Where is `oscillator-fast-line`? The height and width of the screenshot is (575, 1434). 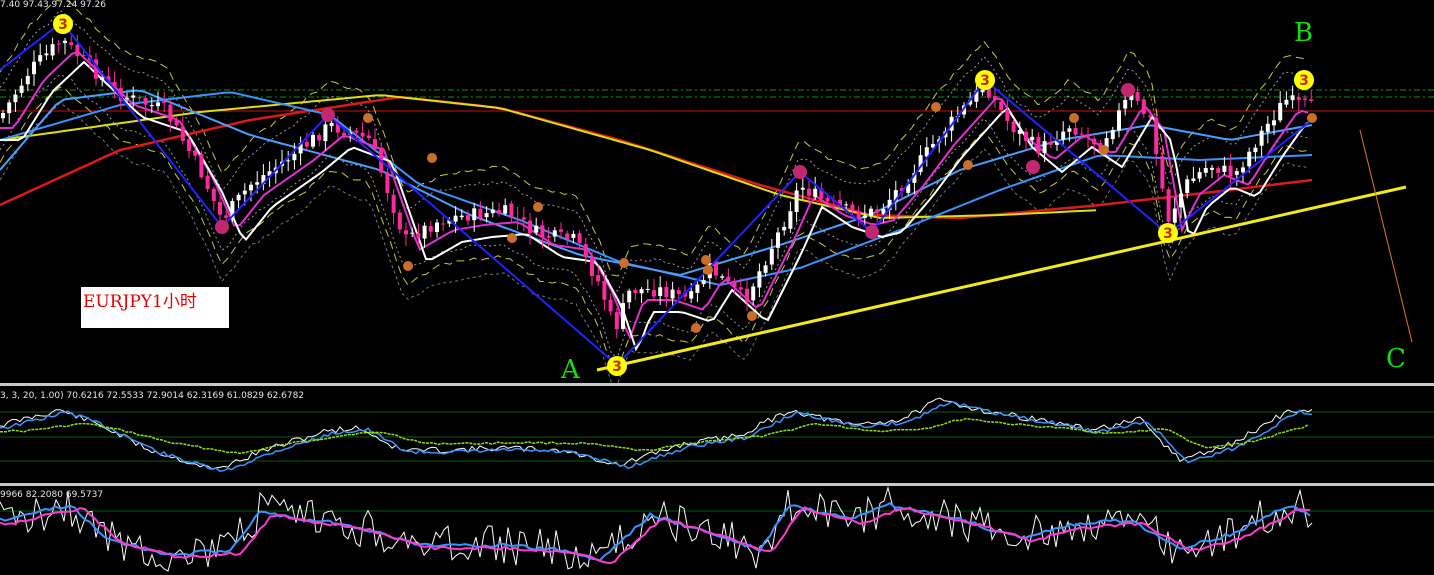
oscillator-fast-line is located at coordinates (655, 532).